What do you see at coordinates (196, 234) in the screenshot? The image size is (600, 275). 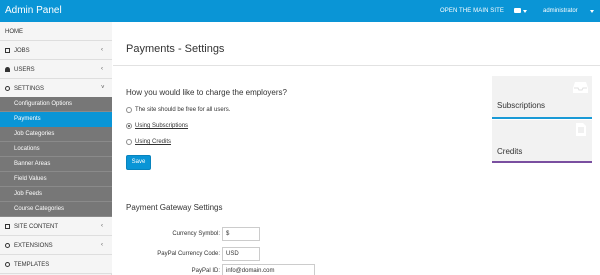 I see `currency-symbol-label: Currency Symbol:` at bounding box center [196, 234].